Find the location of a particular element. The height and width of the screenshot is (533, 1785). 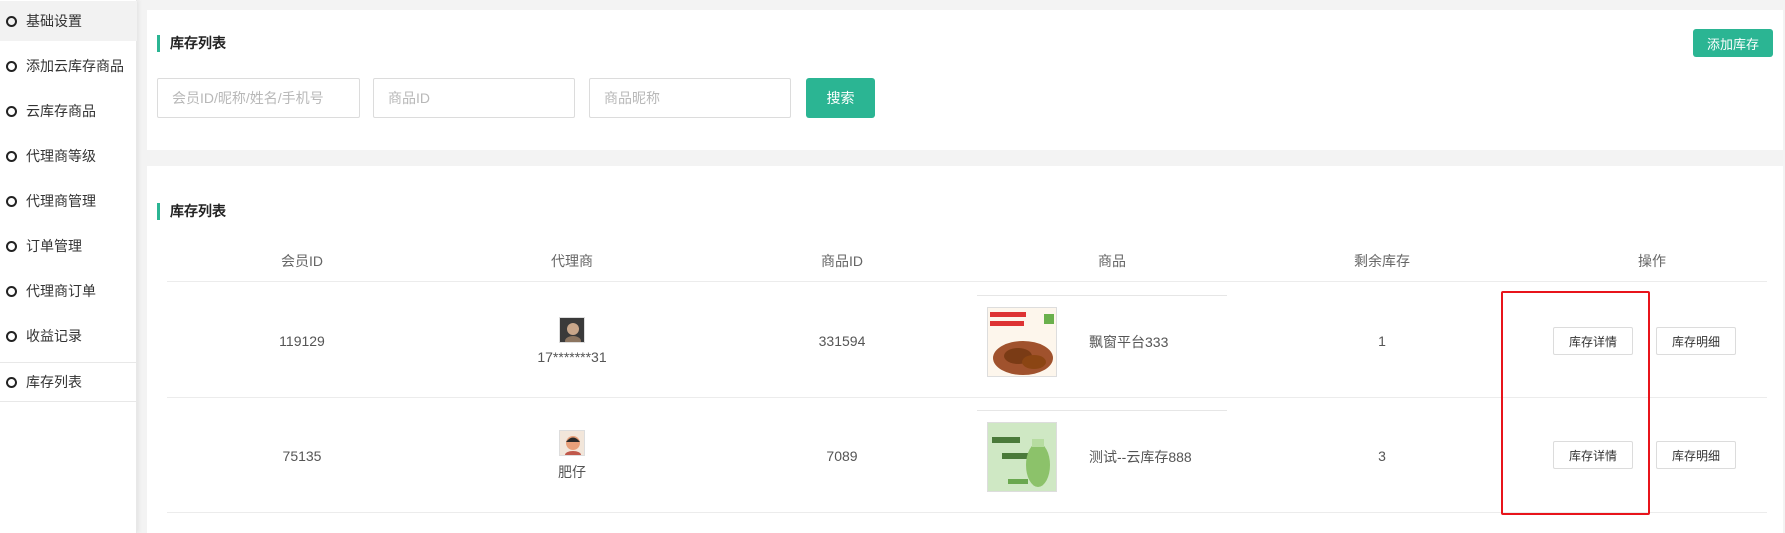

sidebar-item-cloud-products: 云库存商品 is located at coordinates (68, 111).